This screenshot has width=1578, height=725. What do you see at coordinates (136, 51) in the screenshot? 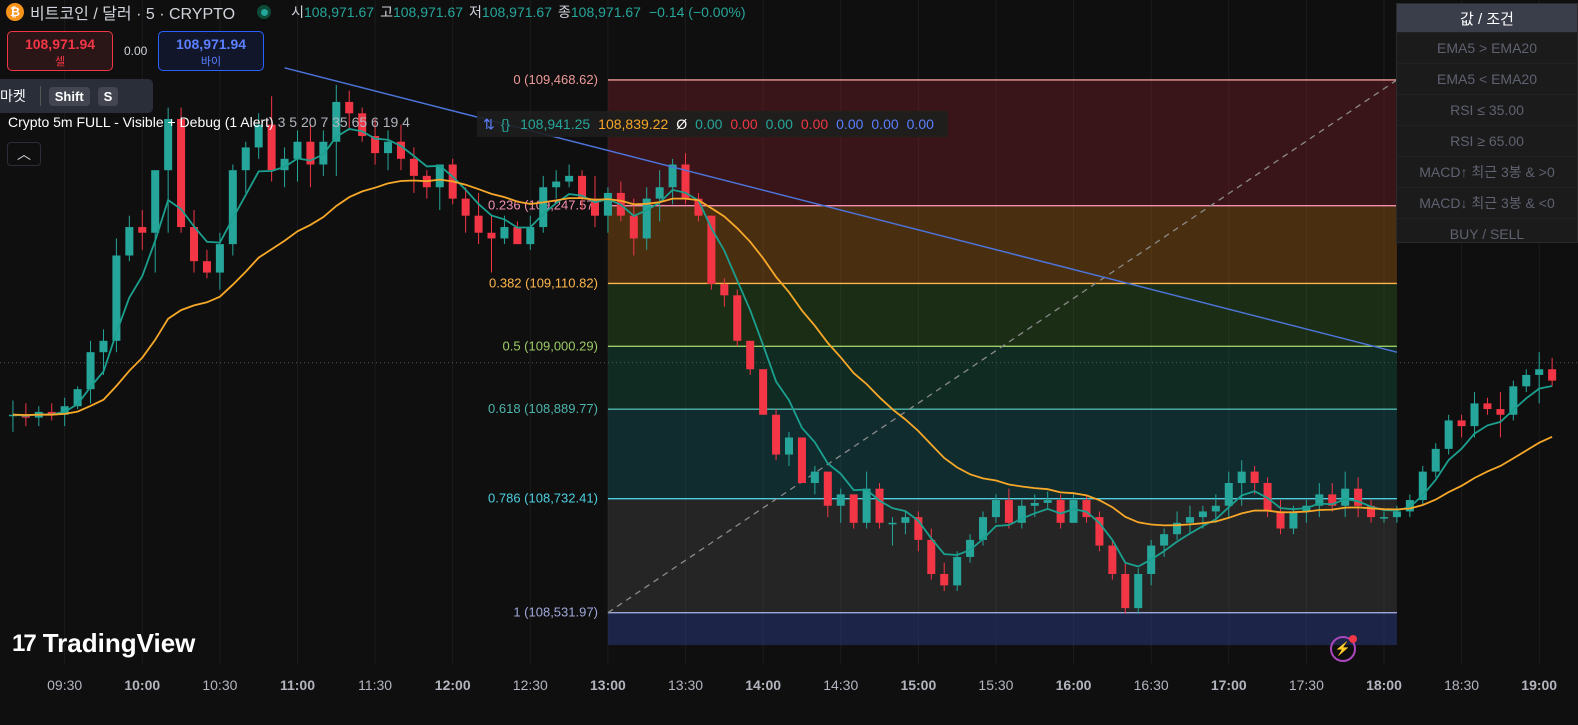
I see `spread-value: 0.00` at bounding box center [136, 51].